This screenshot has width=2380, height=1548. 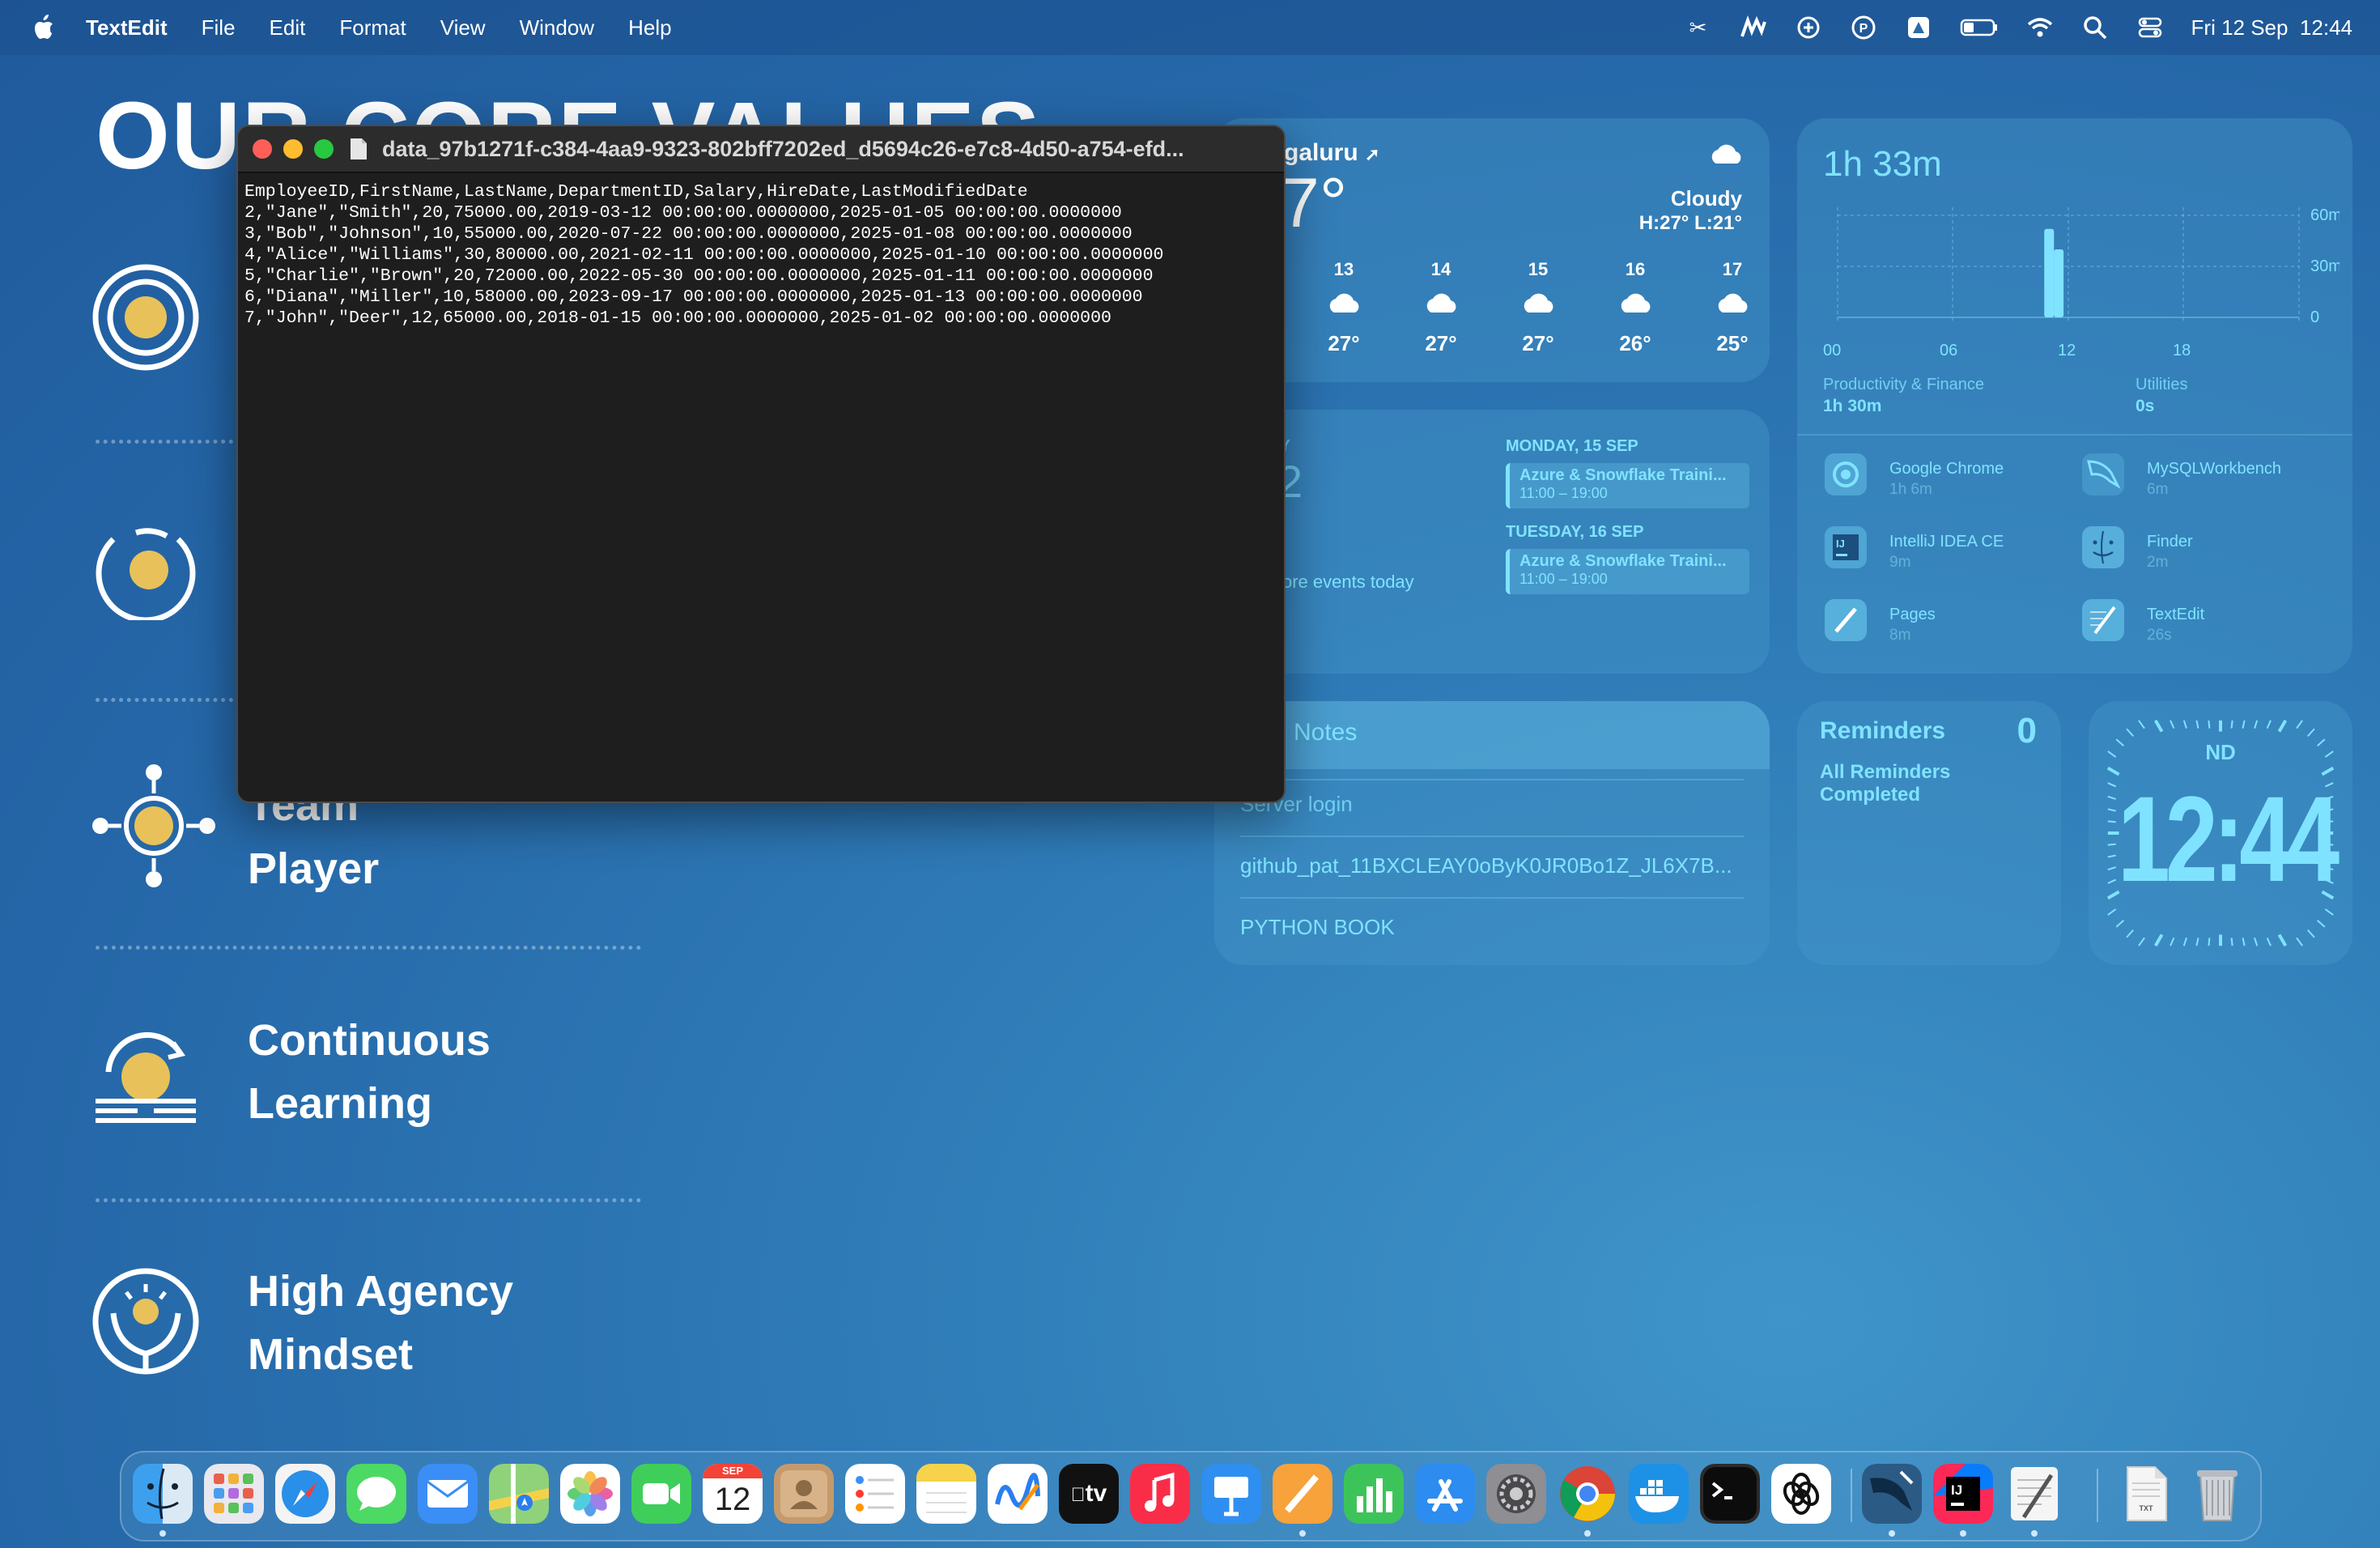 I want to click on notes-icon, so click(x=946, y=1494).